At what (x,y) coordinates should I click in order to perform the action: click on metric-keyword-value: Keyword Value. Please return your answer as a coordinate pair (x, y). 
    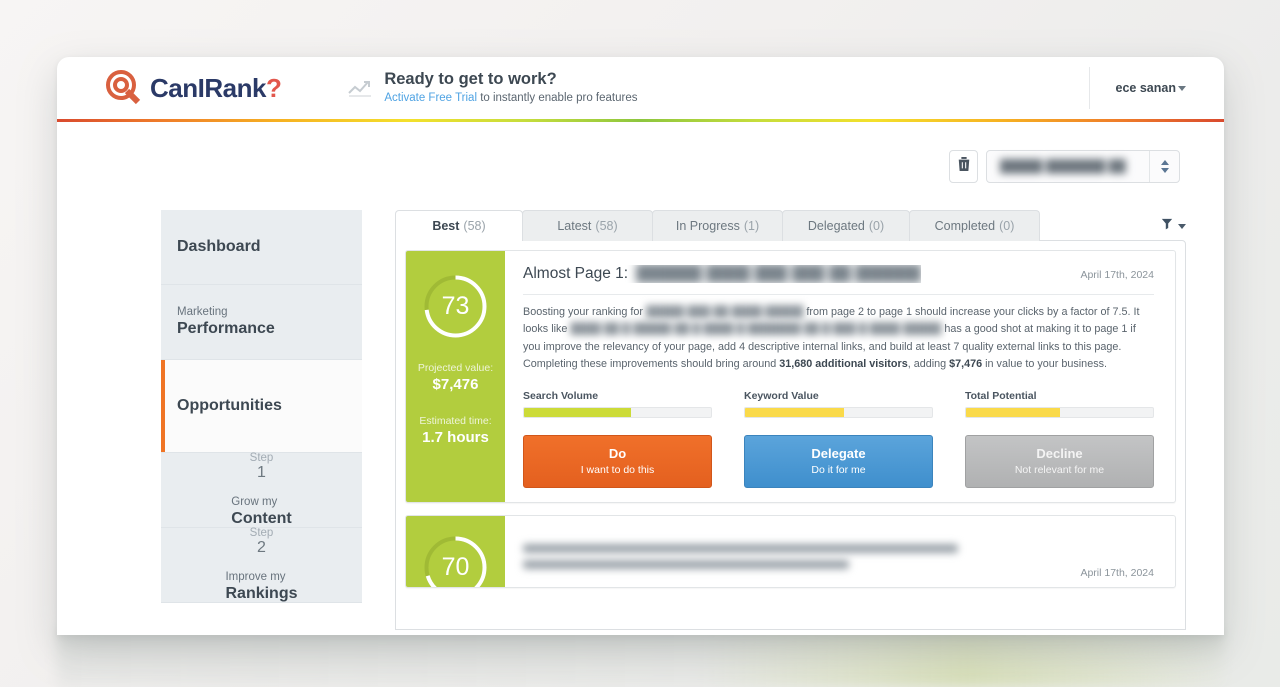
    Looking at the image, I should click on (838, 404).